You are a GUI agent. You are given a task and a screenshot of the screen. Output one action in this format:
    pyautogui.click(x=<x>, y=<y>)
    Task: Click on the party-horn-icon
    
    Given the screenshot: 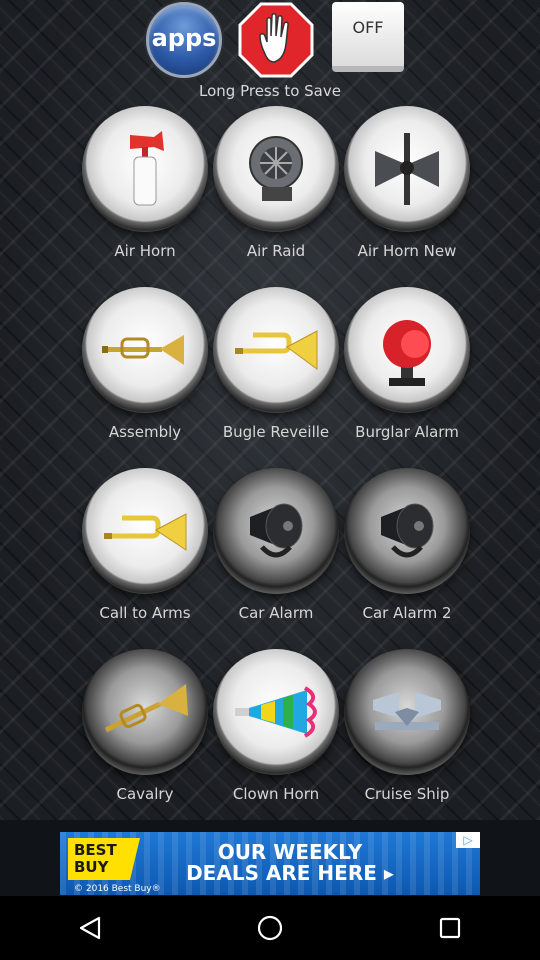 What is the action you would take?
    pyautogui.click(x=276, y=712)
    